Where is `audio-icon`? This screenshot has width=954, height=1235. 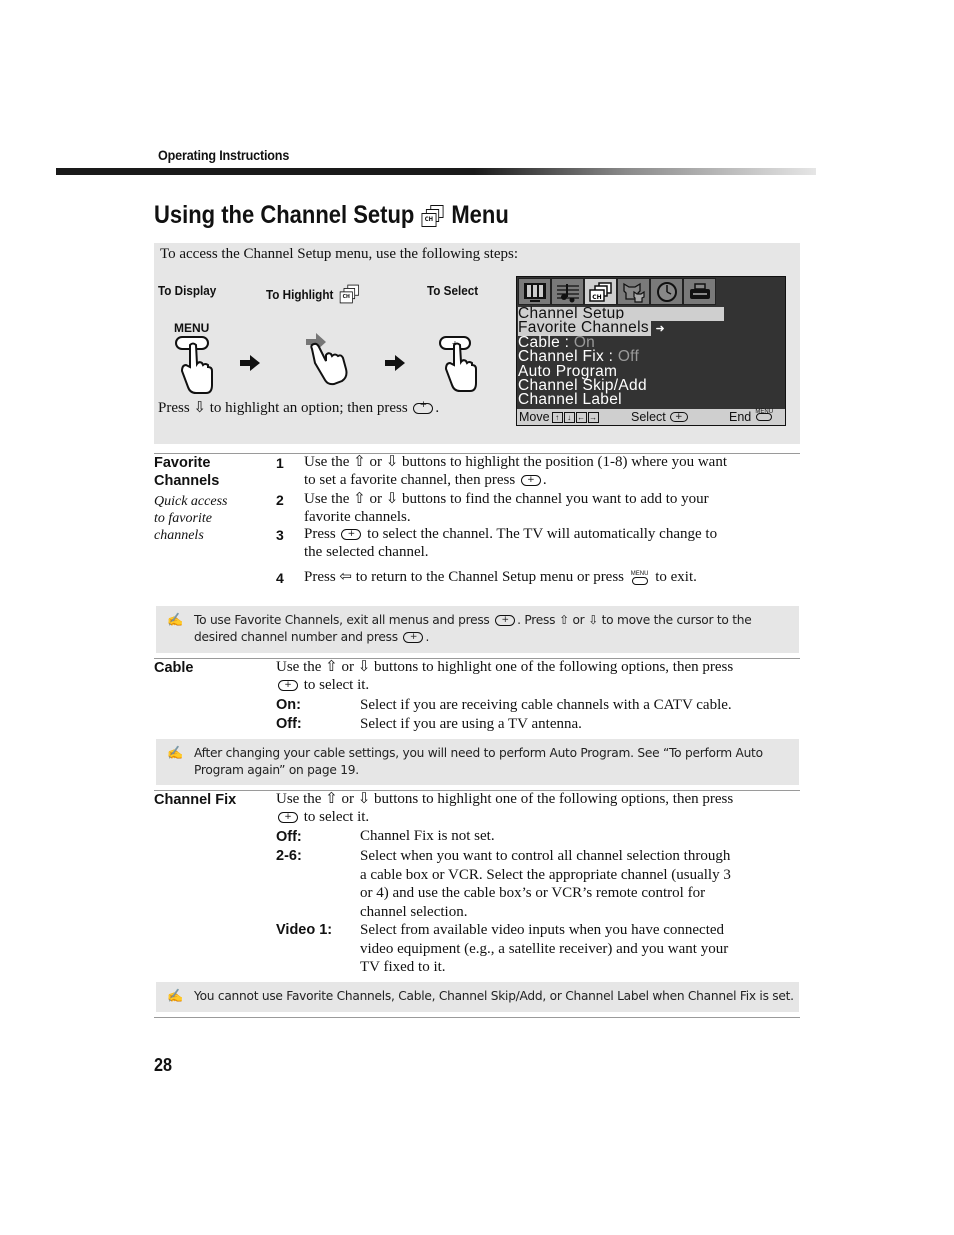
audio-icon is located at coordinates (567, 292).